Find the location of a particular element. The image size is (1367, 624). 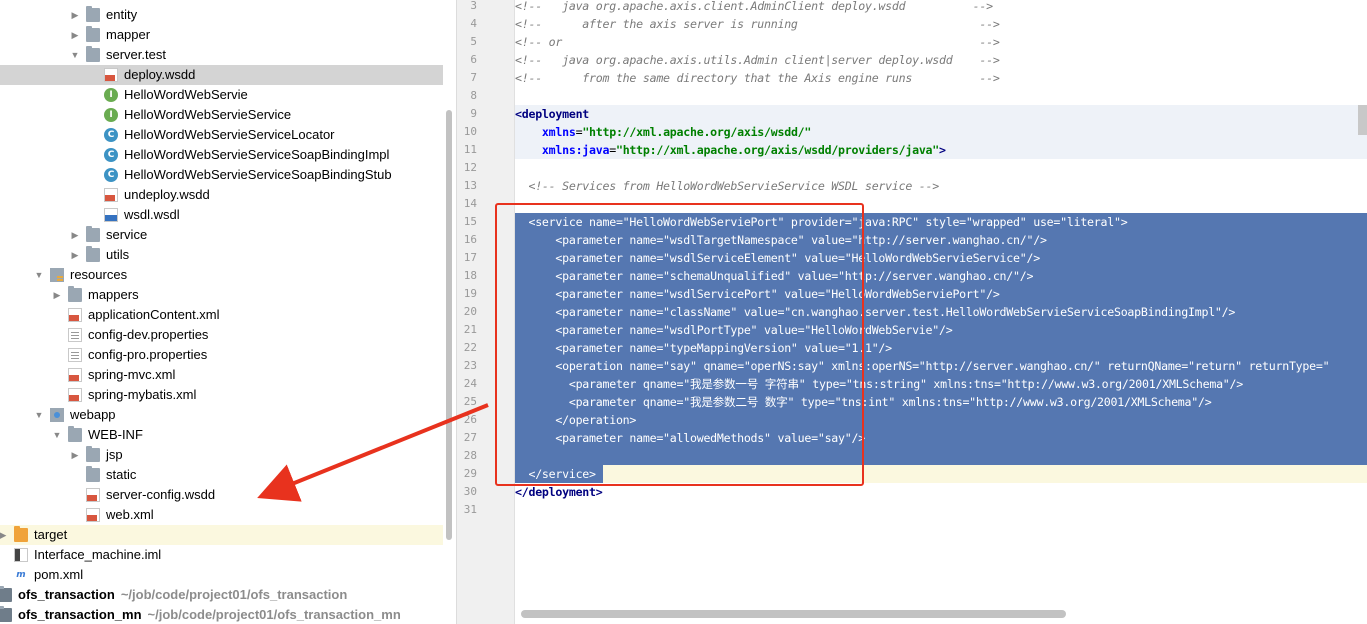

tree-item-label: mapper is located at coordinates (128, 34).